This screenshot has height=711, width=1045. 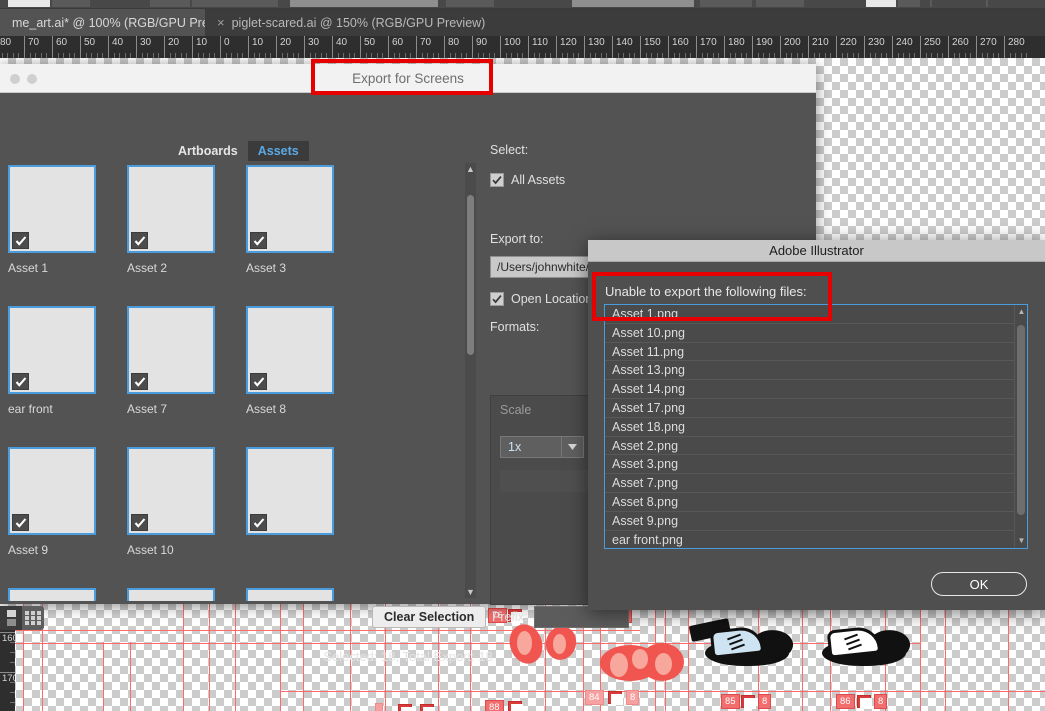 I want to click on grid-view-icon, so click(x=33, y=618).